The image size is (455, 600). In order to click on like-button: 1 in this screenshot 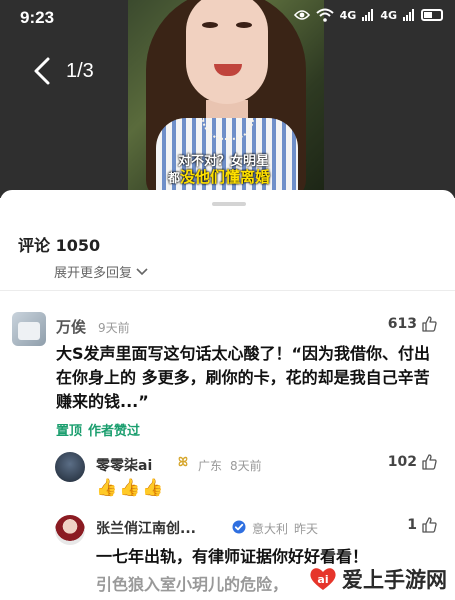, I will do `click(422, 525)`.